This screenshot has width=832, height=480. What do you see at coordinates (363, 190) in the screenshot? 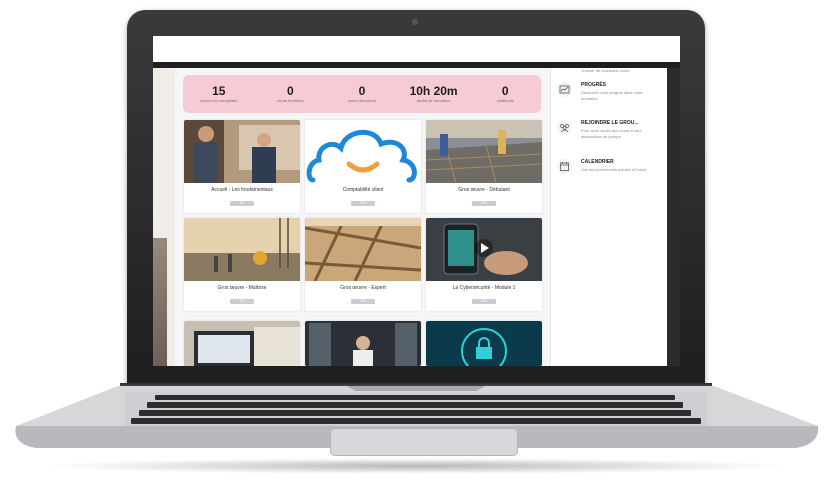
I see `course-title: Comptabilité client` at bounding box center [363, 190].